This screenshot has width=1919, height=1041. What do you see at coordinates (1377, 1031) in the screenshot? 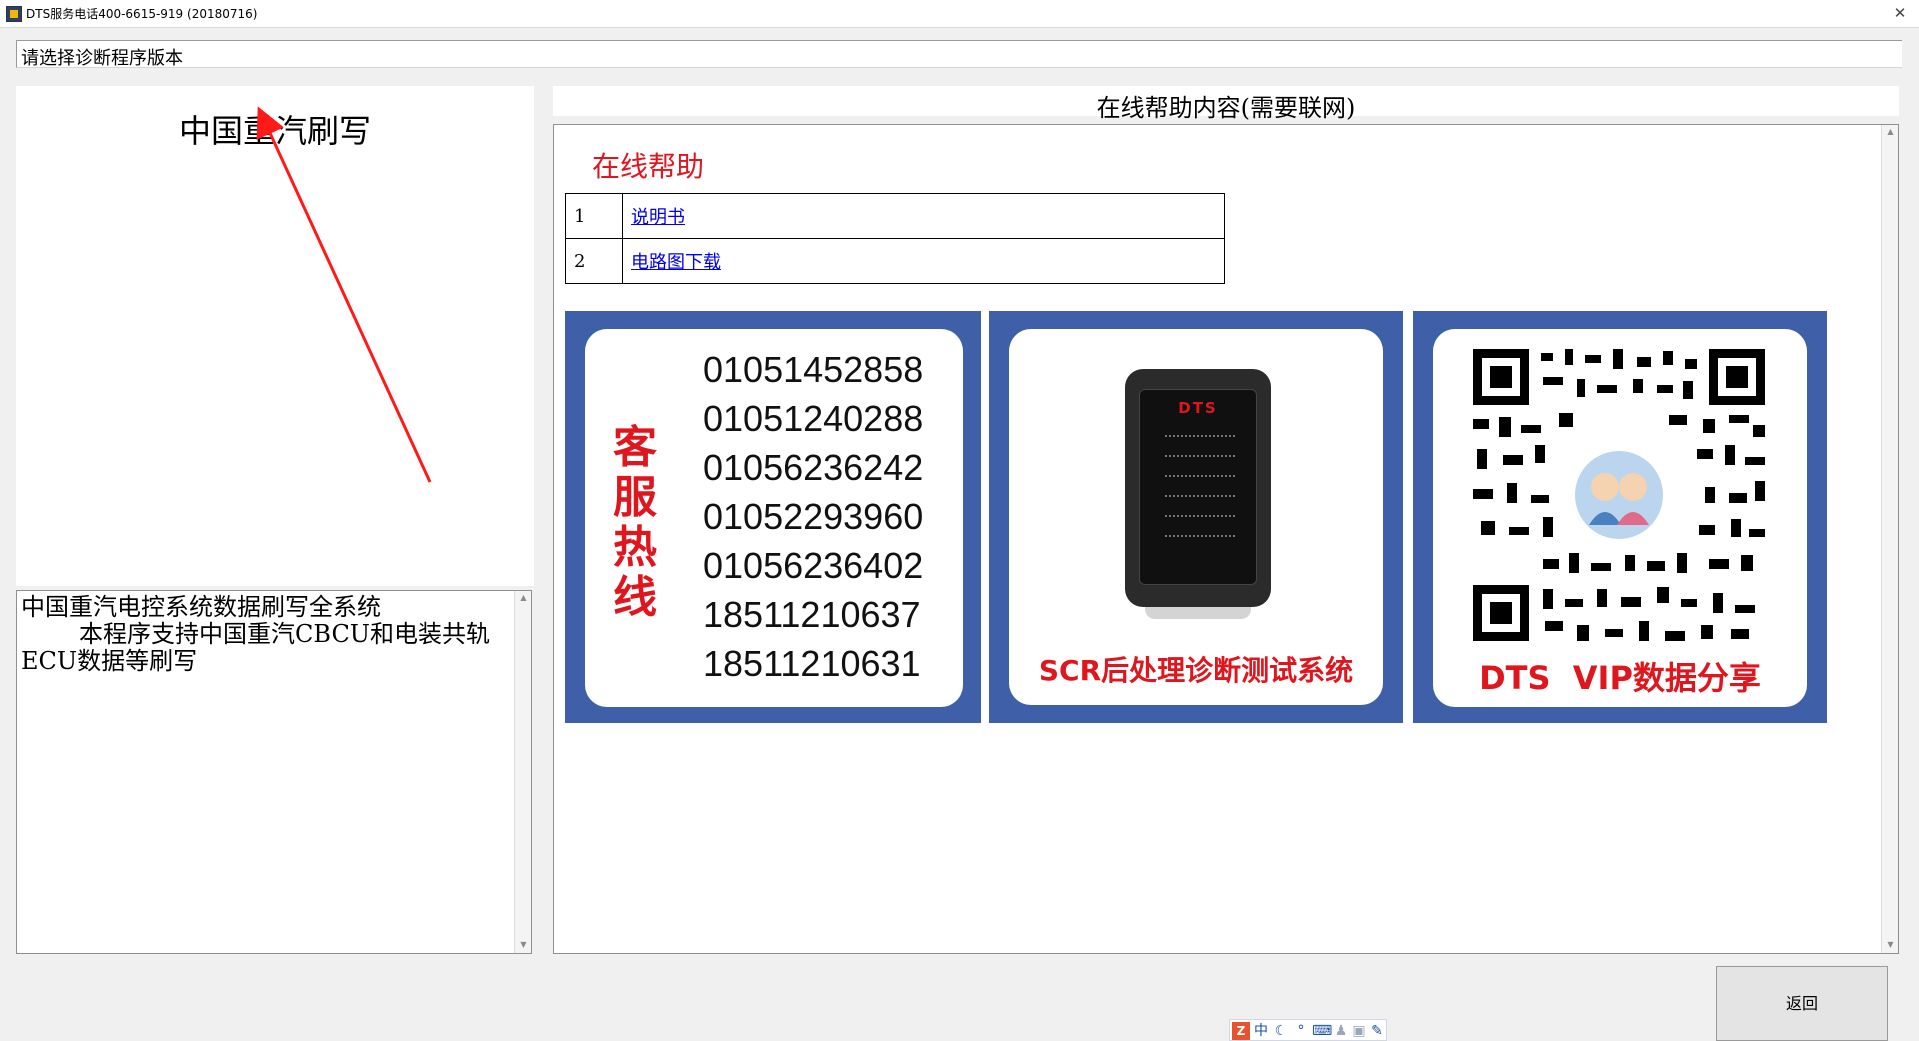
I see `wrench-icon: ✎` at bounding box center [1377, 1031].